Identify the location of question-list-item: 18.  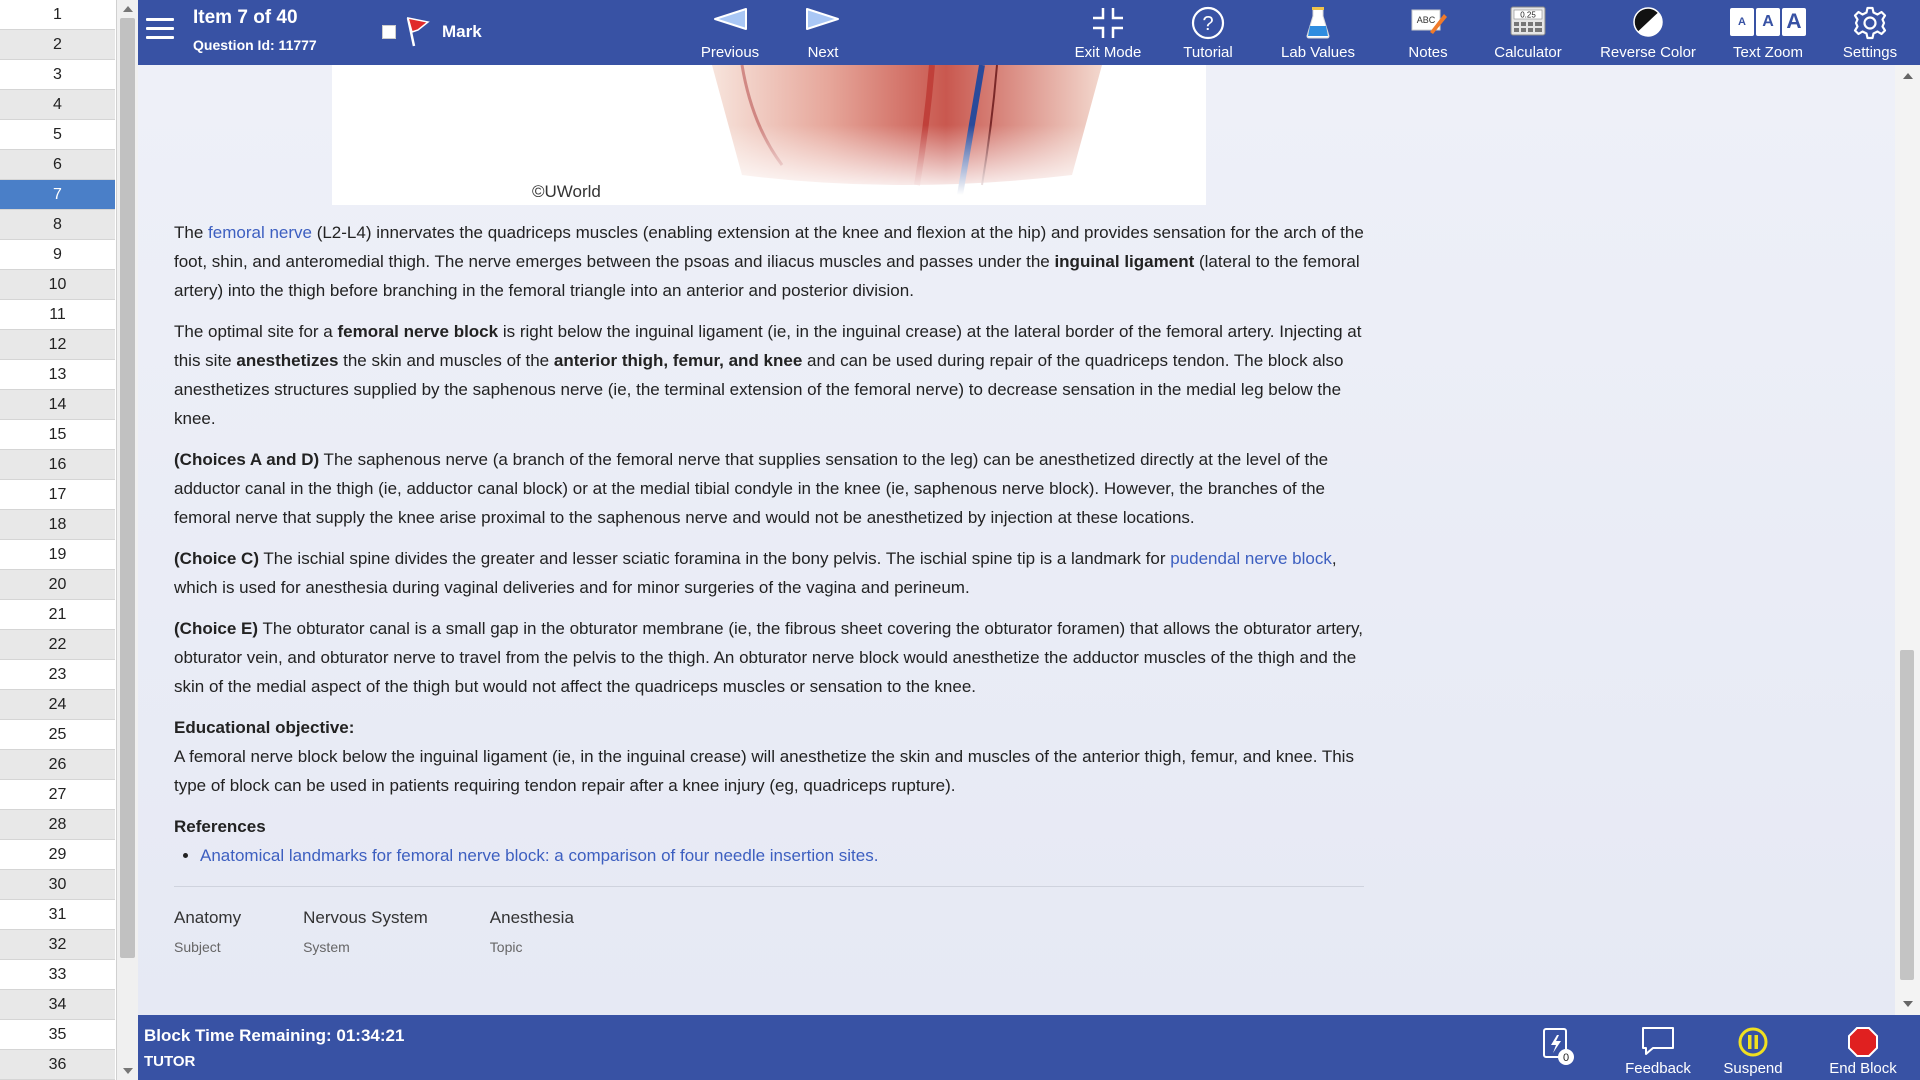
(57, 525).